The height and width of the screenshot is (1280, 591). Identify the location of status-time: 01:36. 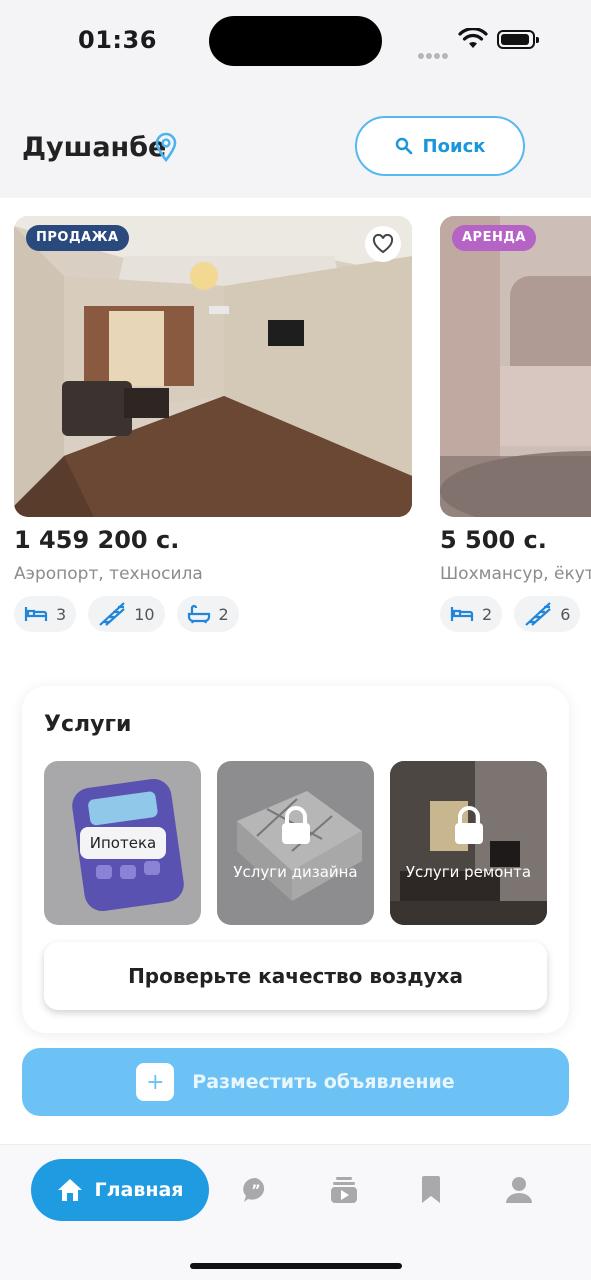
(117, 40).